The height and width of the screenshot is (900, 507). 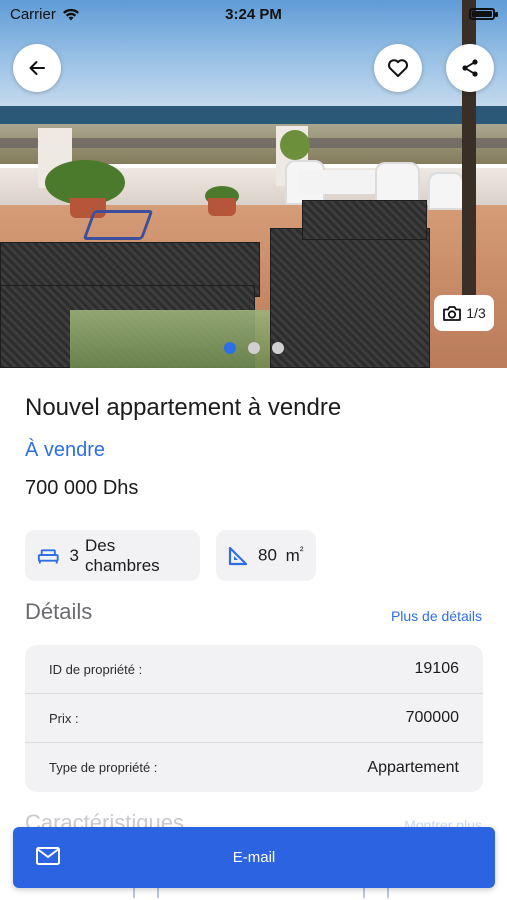 What do you see at coordinates (222, 207) in the screenshot?
I see `photo-pot` at bounding box center [222, 207].